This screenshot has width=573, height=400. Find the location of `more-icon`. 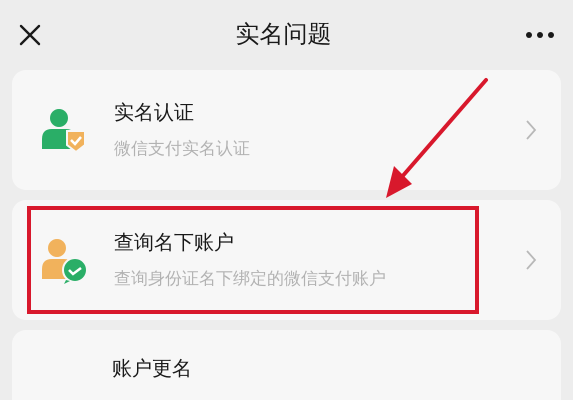

more-icon is located at coordinates (540, 35).